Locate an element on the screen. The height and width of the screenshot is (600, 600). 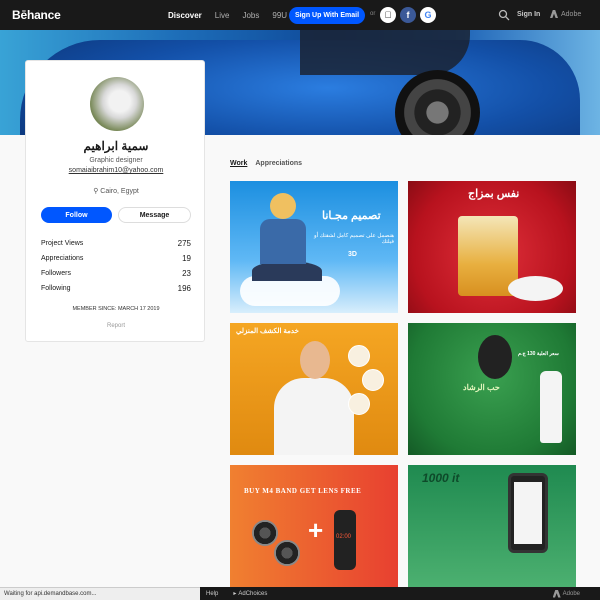
signin-link: Sign In is located at coordinates (528, 14).